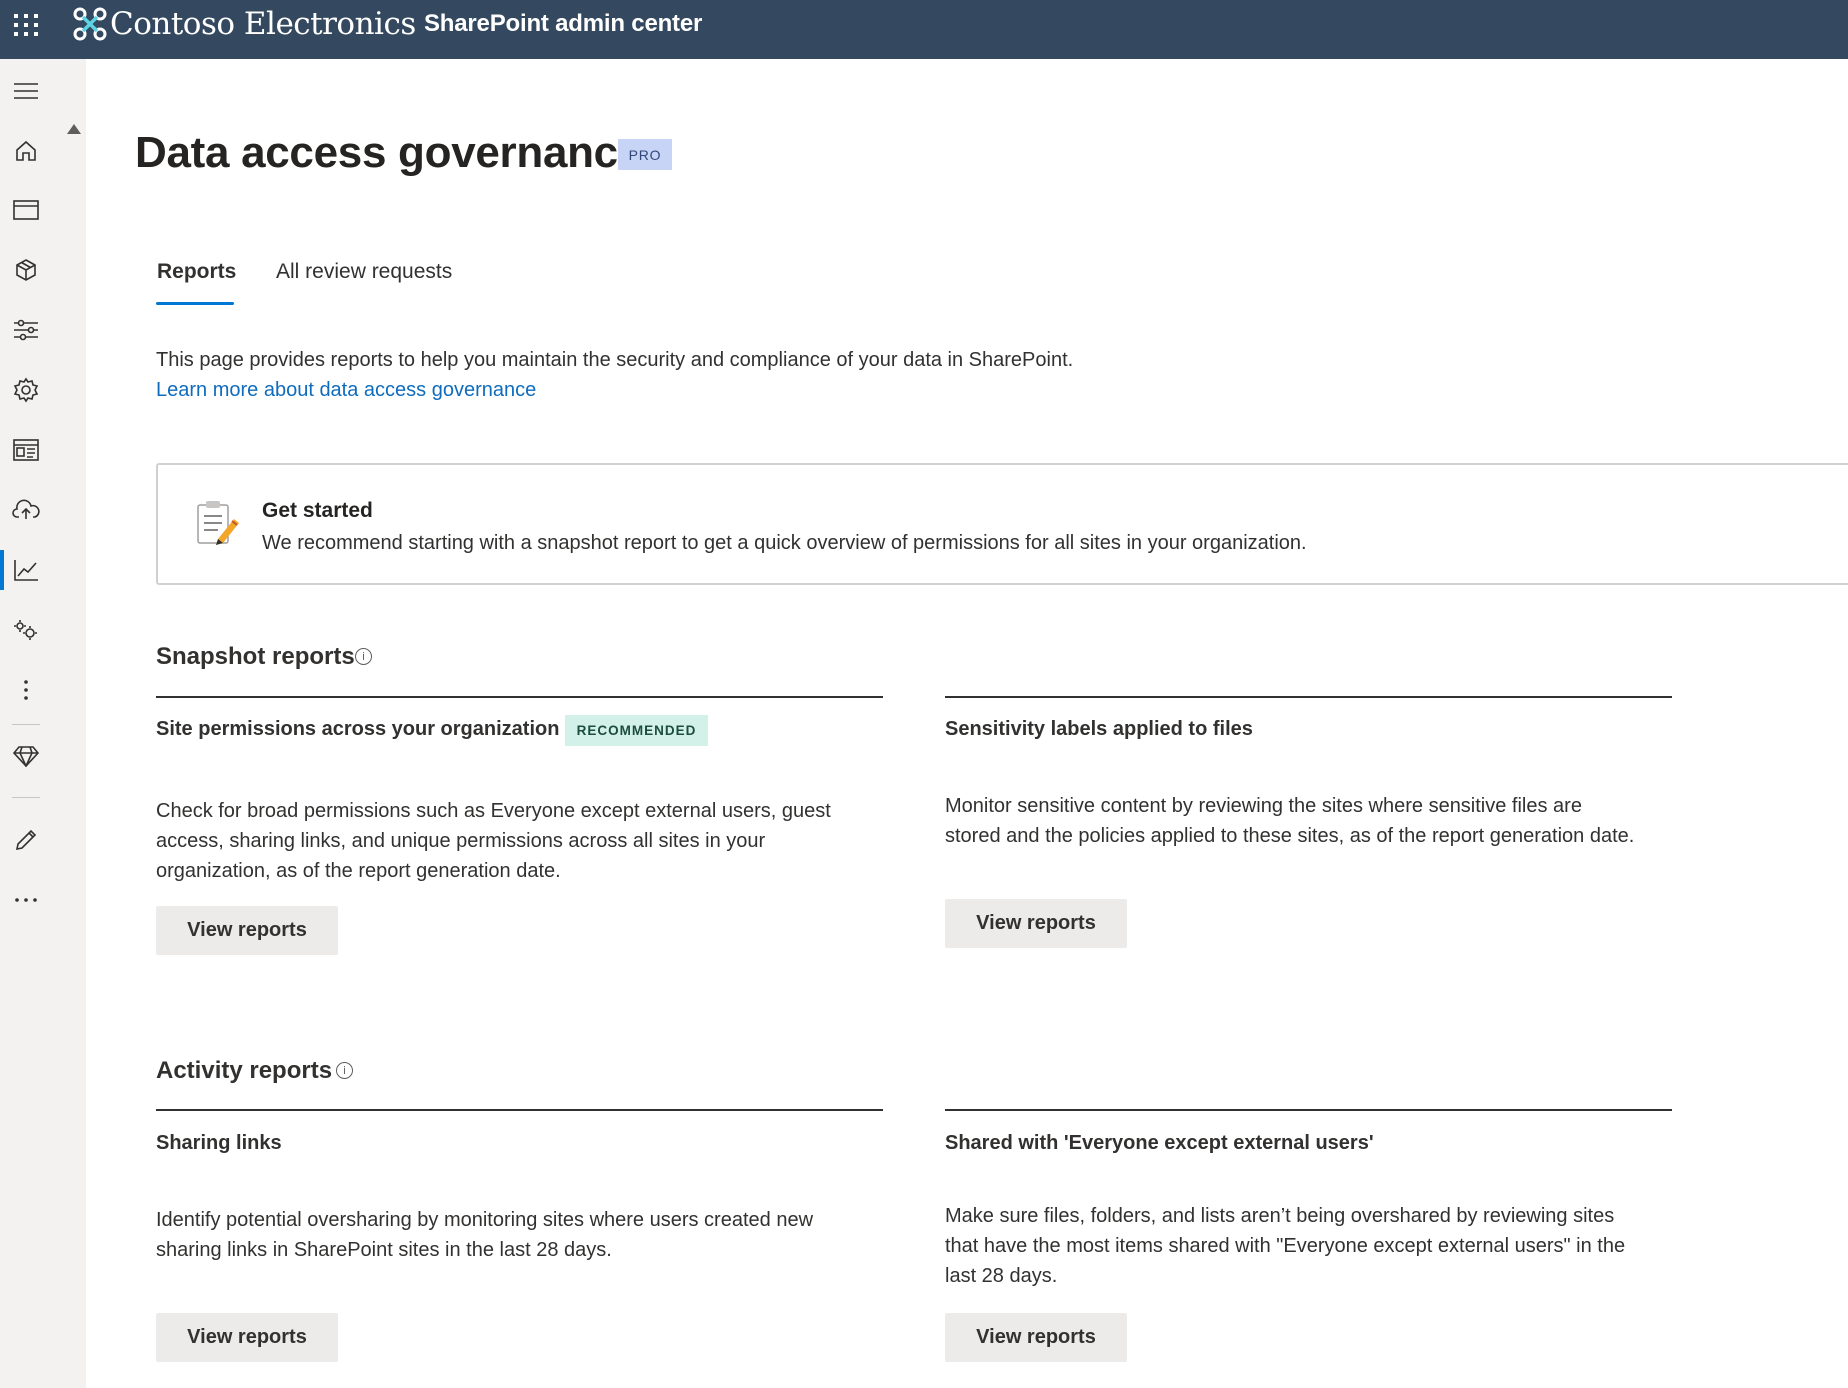 This screenshot has height=1388, width=1848. Describe the element at coordinates (26, 510) in the screenshot. I see `migration-icon` at that location.